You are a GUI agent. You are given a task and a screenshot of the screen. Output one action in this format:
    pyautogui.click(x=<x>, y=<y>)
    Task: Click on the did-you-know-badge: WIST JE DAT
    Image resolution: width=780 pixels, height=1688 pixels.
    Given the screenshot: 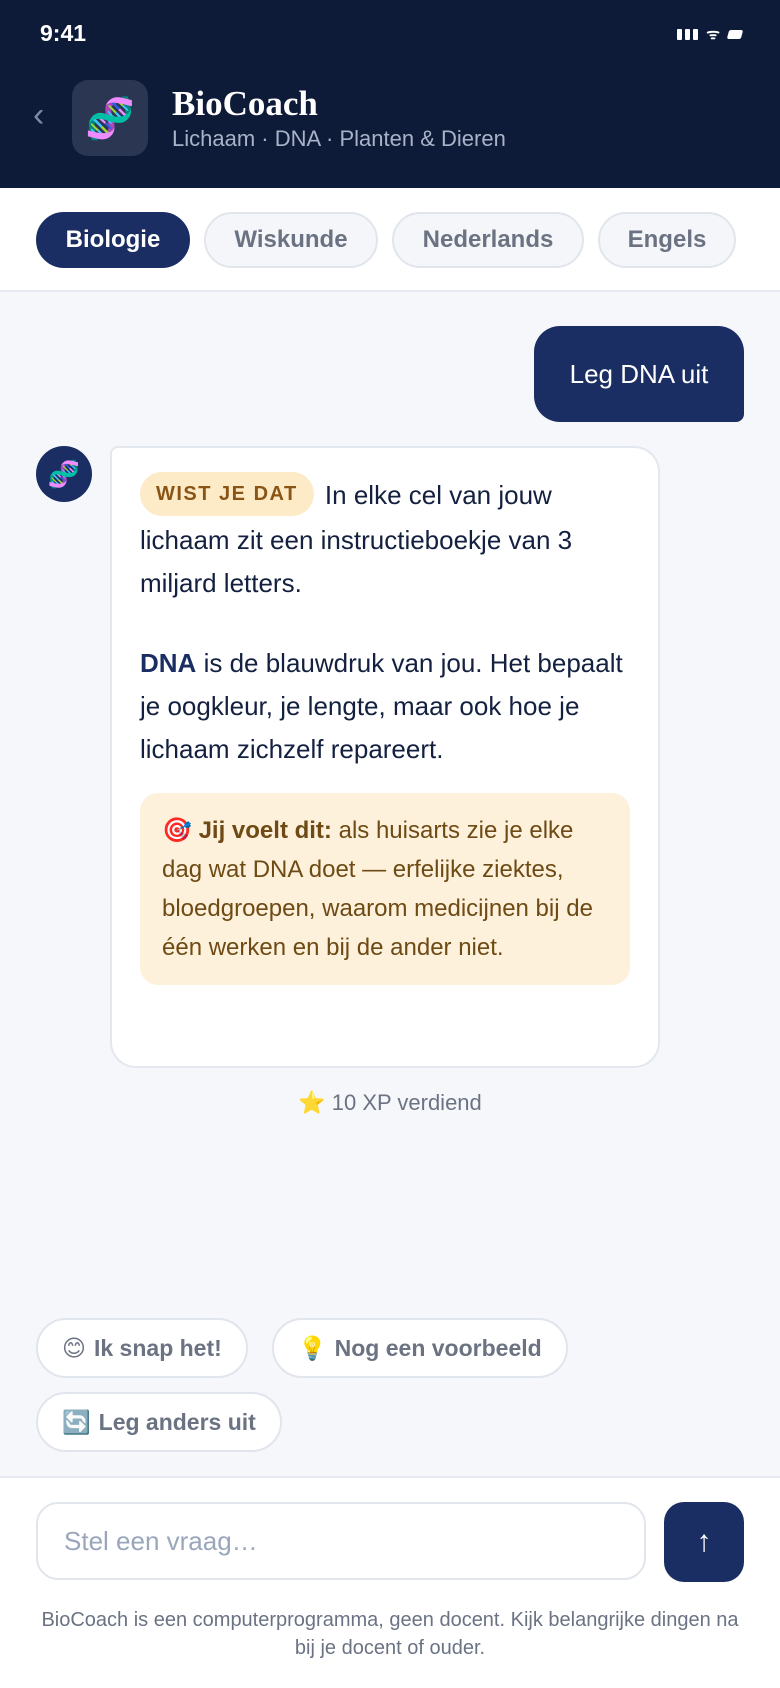 What is the action you would take?
    pyautogui.click(x=227, y=494)
    